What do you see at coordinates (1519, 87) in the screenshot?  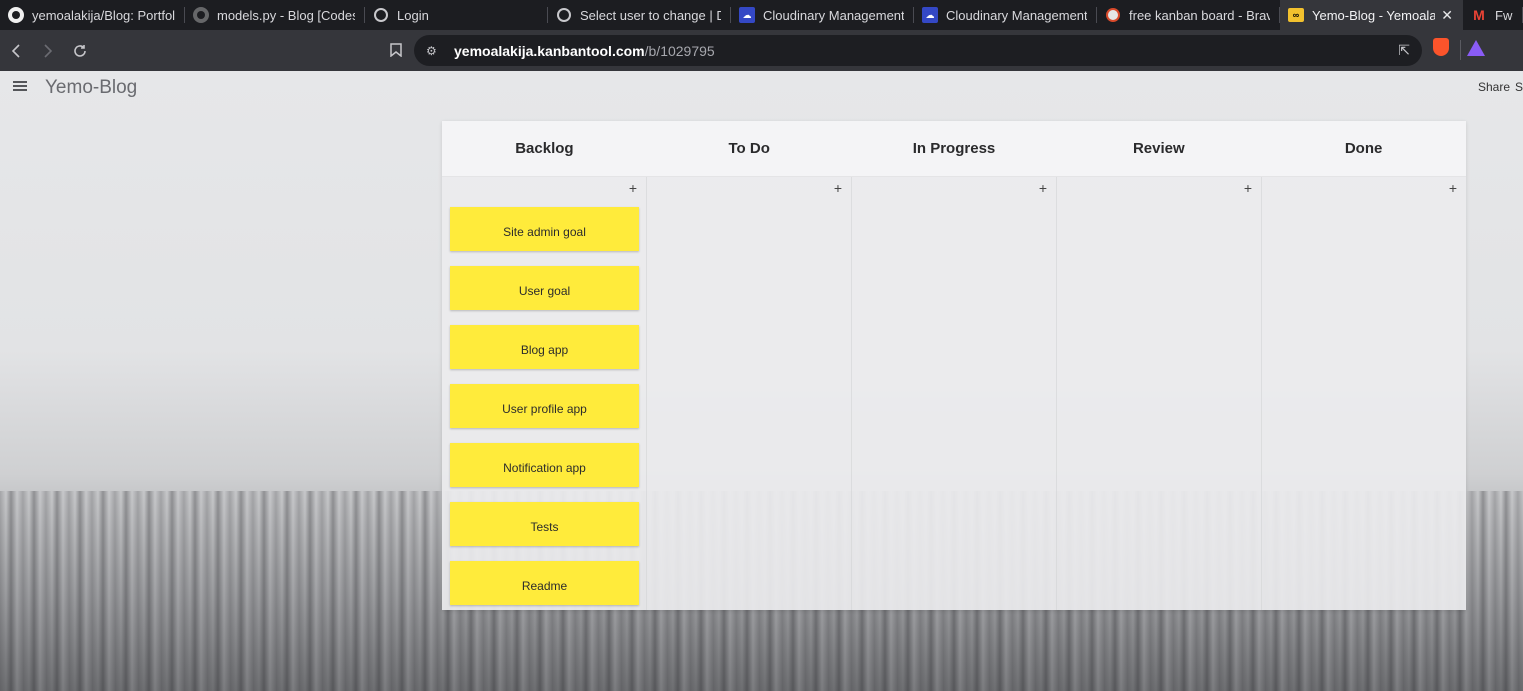 I see `truncated-menu-link: S` at bounding box center [1519, 87].